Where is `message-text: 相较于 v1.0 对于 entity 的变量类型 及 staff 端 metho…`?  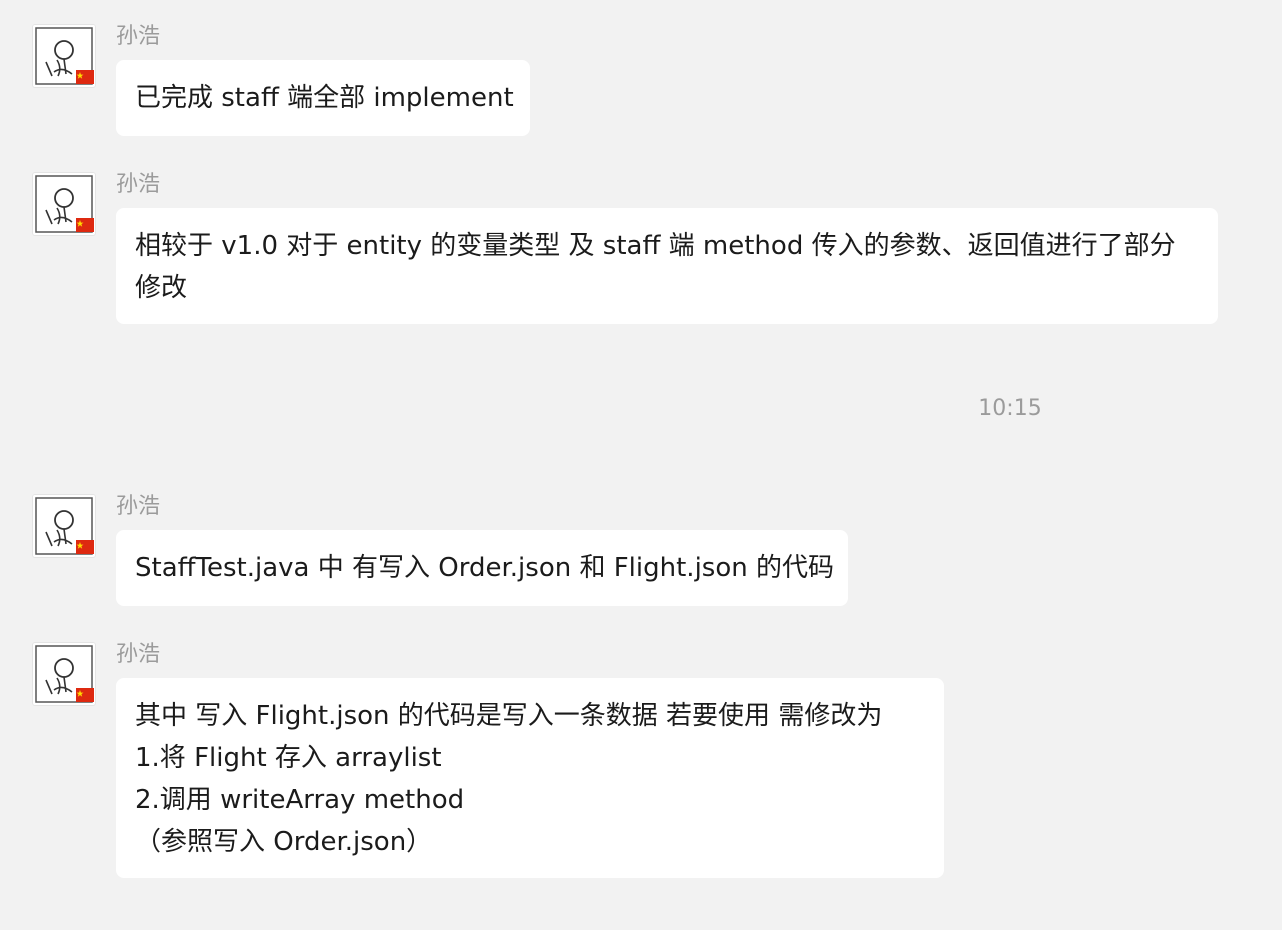 message-text: 相较于 v1.0 对于 entity 的变量类型 及 staff 端 metho… is located at coordinates (655, 267).